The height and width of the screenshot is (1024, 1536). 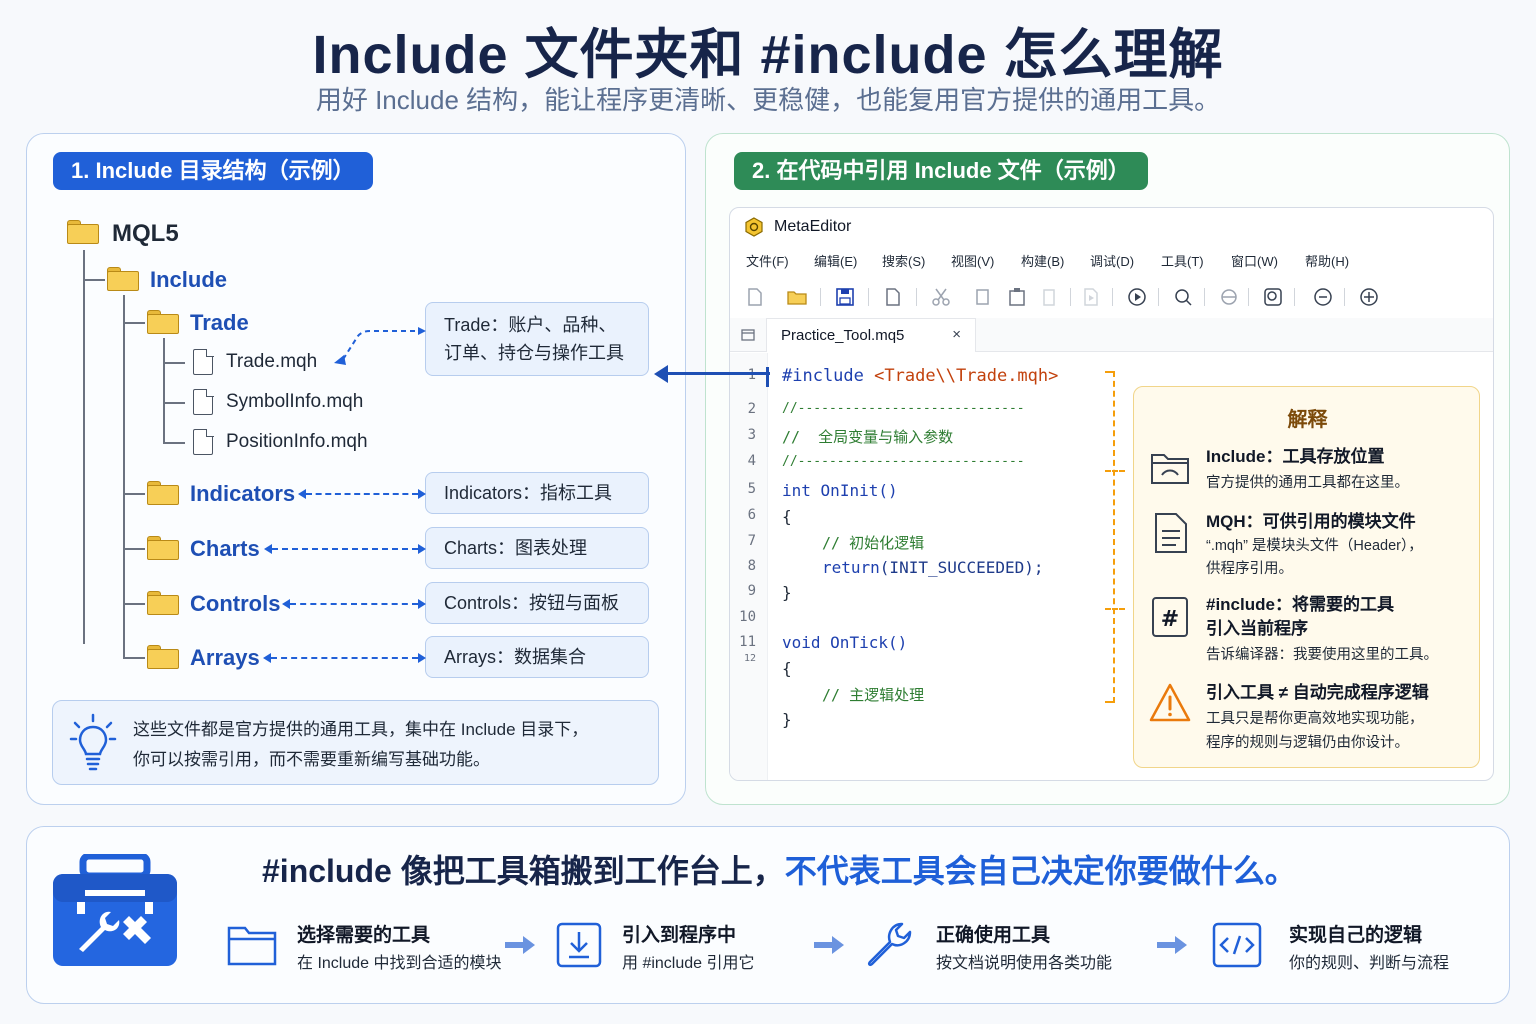 What do you see at coordinates (767, 377) in the screenshot?
I see `line-highlight-marker` at bounding box center [767, 377].